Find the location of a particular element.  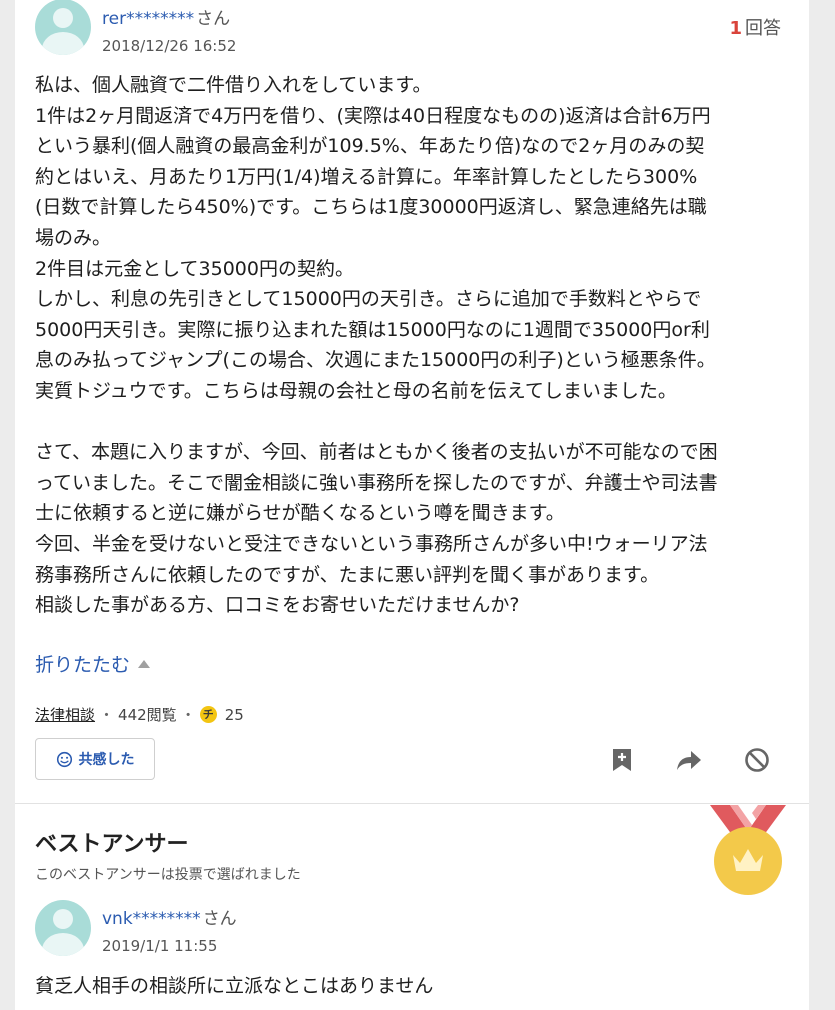

answer-count-label: 回答 is located at coordinates (763, 28).